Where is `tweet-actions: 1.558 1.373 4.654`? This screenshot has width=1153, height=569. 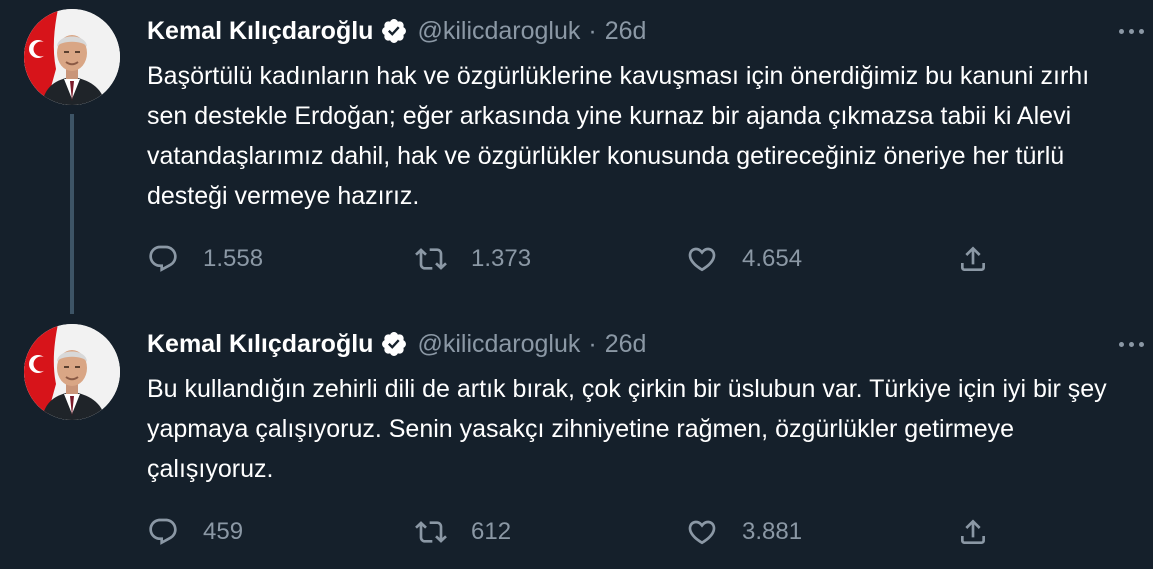
tweet-actions: 1.558 1.373 4.654 is located at coordinates (577, 259).